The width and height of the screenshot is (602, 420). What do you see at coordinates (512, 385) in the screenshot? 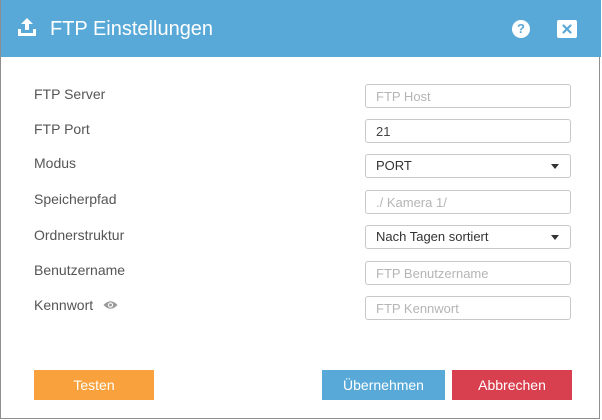
I see `cancel-button: Abbrechen` at bounding box center [512, 385].